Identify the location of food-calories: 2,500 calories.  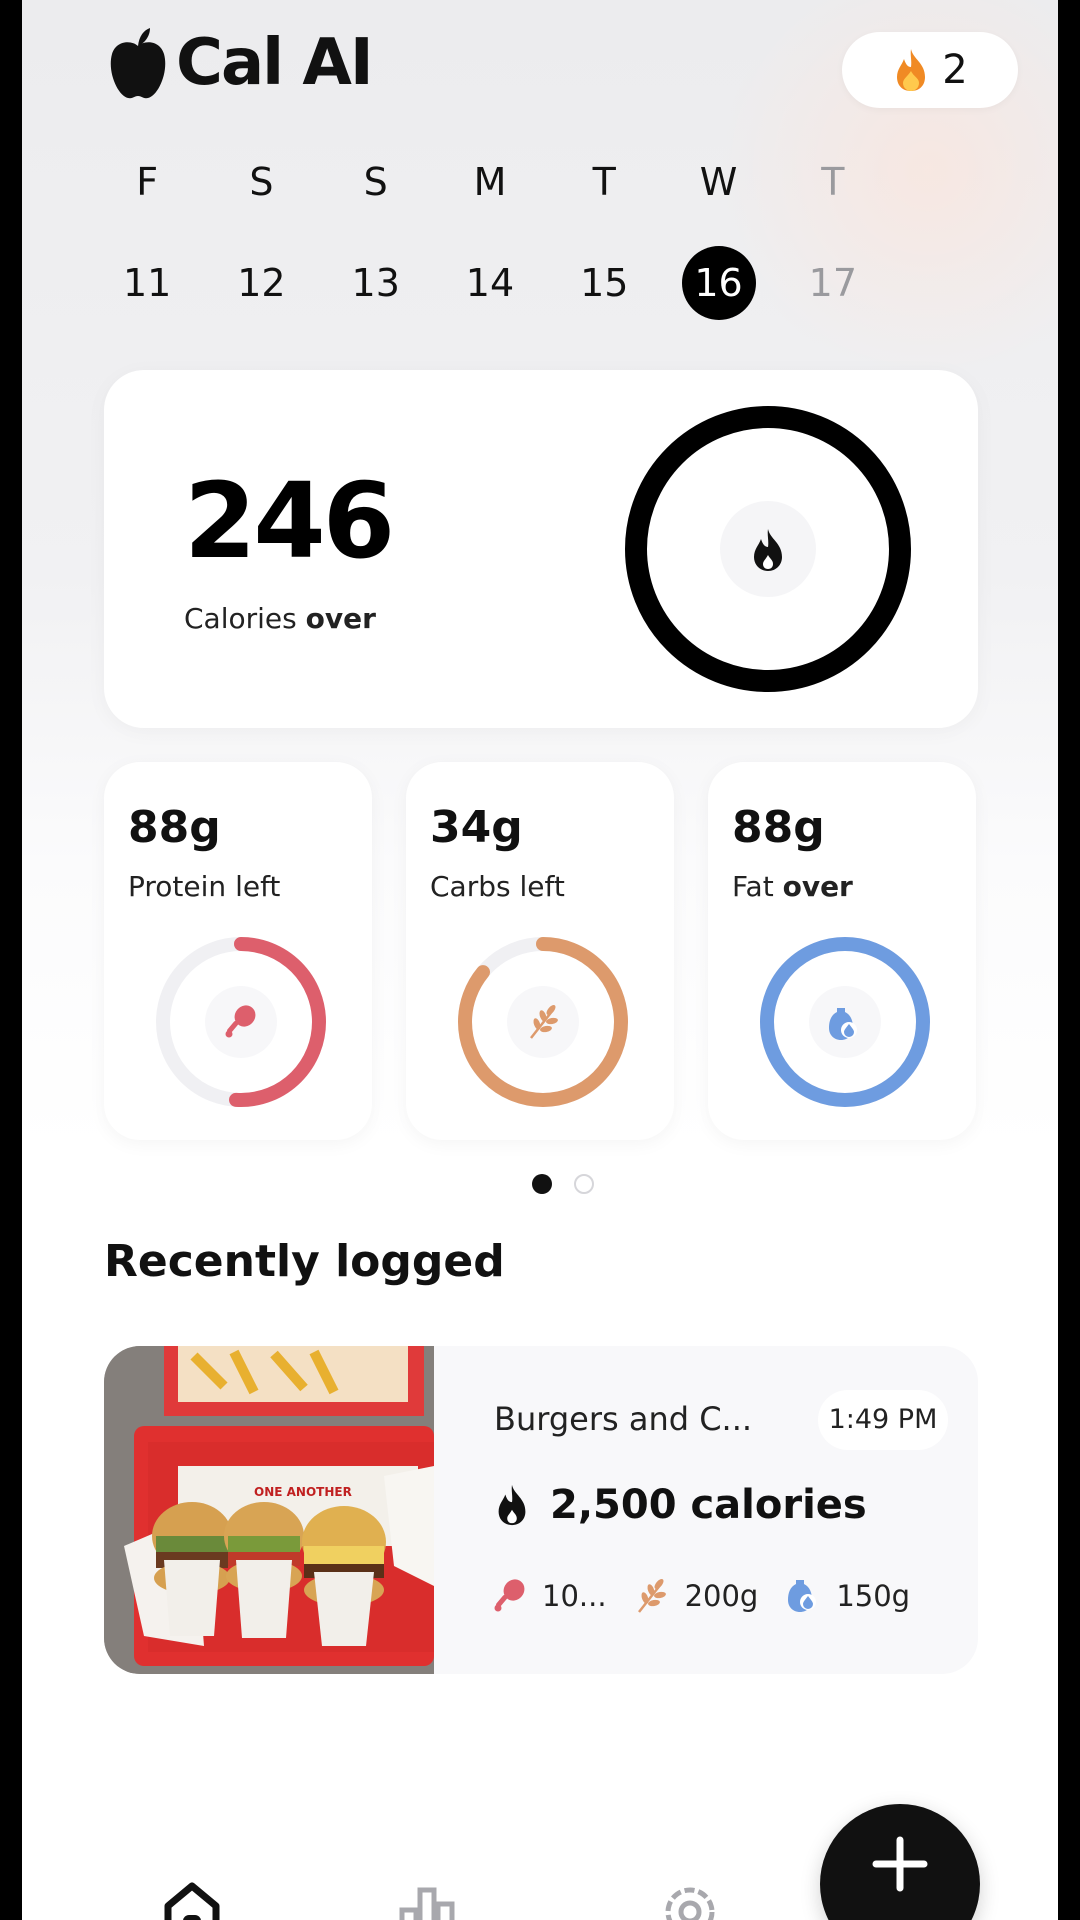
(708, 1505).